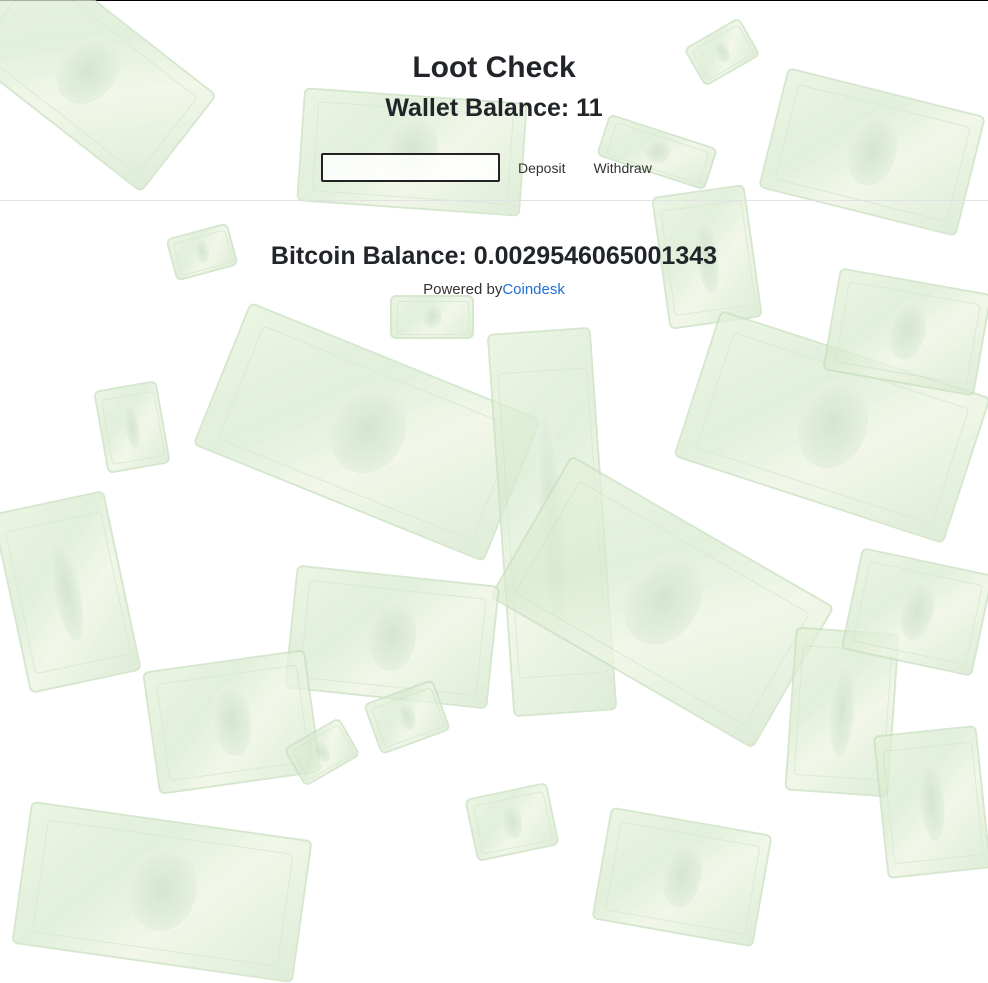 The height and width of the screenshot is (983, 988). I want to click on deposit-button: Deposit, so click(541, 168).